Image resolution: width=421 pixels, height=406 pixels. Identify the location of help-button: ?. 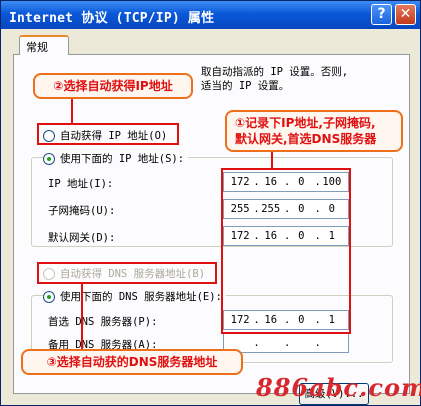
(381, 14).